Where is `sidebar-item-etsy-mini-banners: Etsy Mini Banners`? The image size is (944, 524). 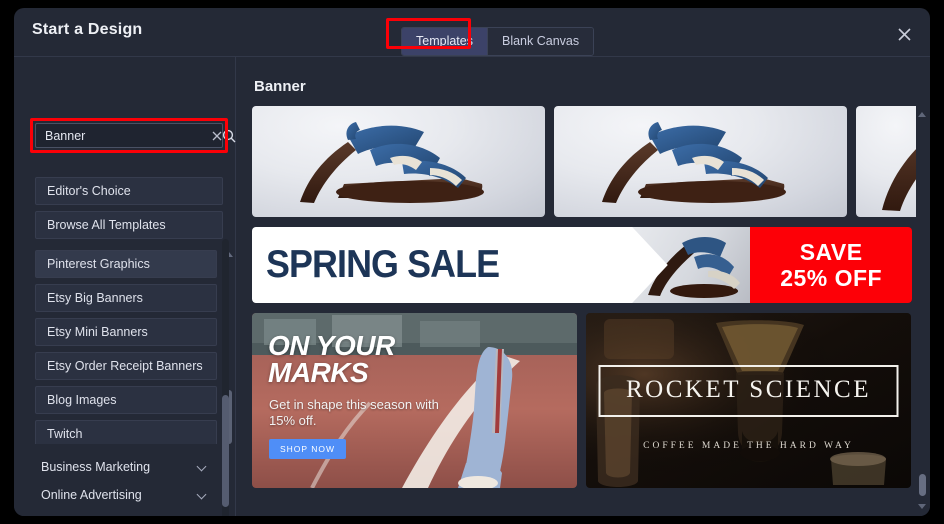 sidebar-item-etsy-mini-banners: Etsy Mini Banners is located at coordinates (126, 332).